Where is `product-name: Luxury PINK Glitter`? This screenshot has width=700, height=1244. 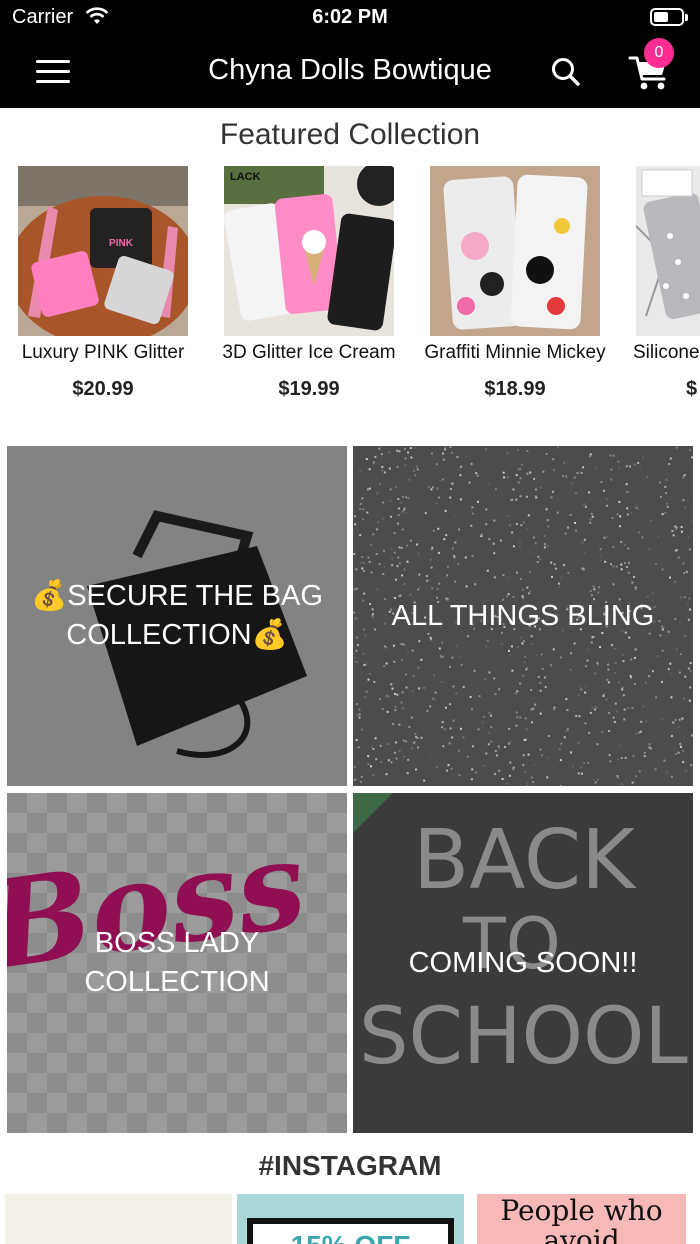
product-name: Luxury PINK Glitter is located at coordinates (103, 352).